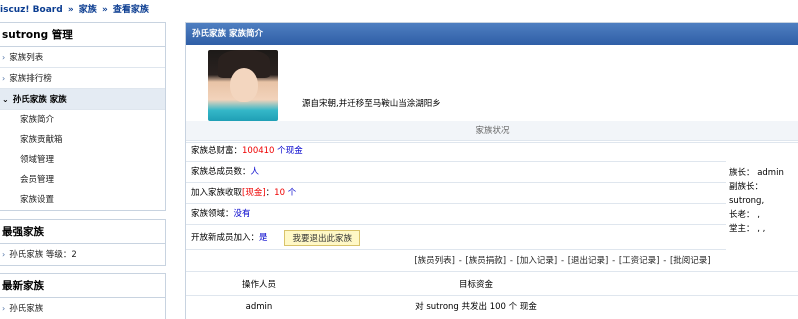 Image resolution: width=798 pixels, height=319 pixels. What do you see at coordinates (744, 215) in the screenshot?
I see `leader-elder: 长老： ,` at bounding box center [744, 215].